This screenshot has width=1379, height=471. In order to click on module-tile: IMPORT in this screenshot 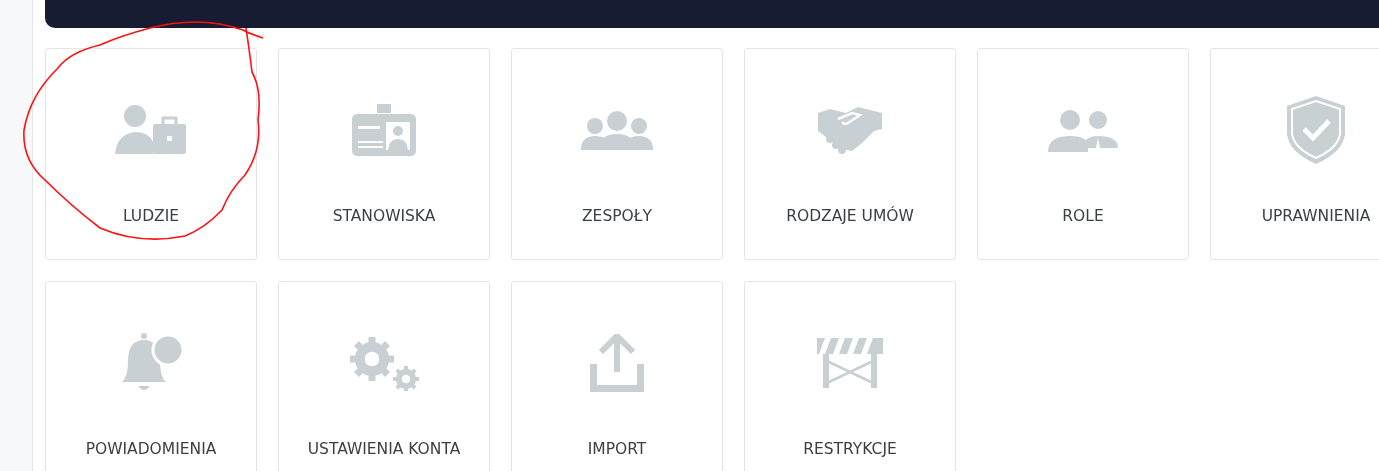, I will do `click(617, 376)`.